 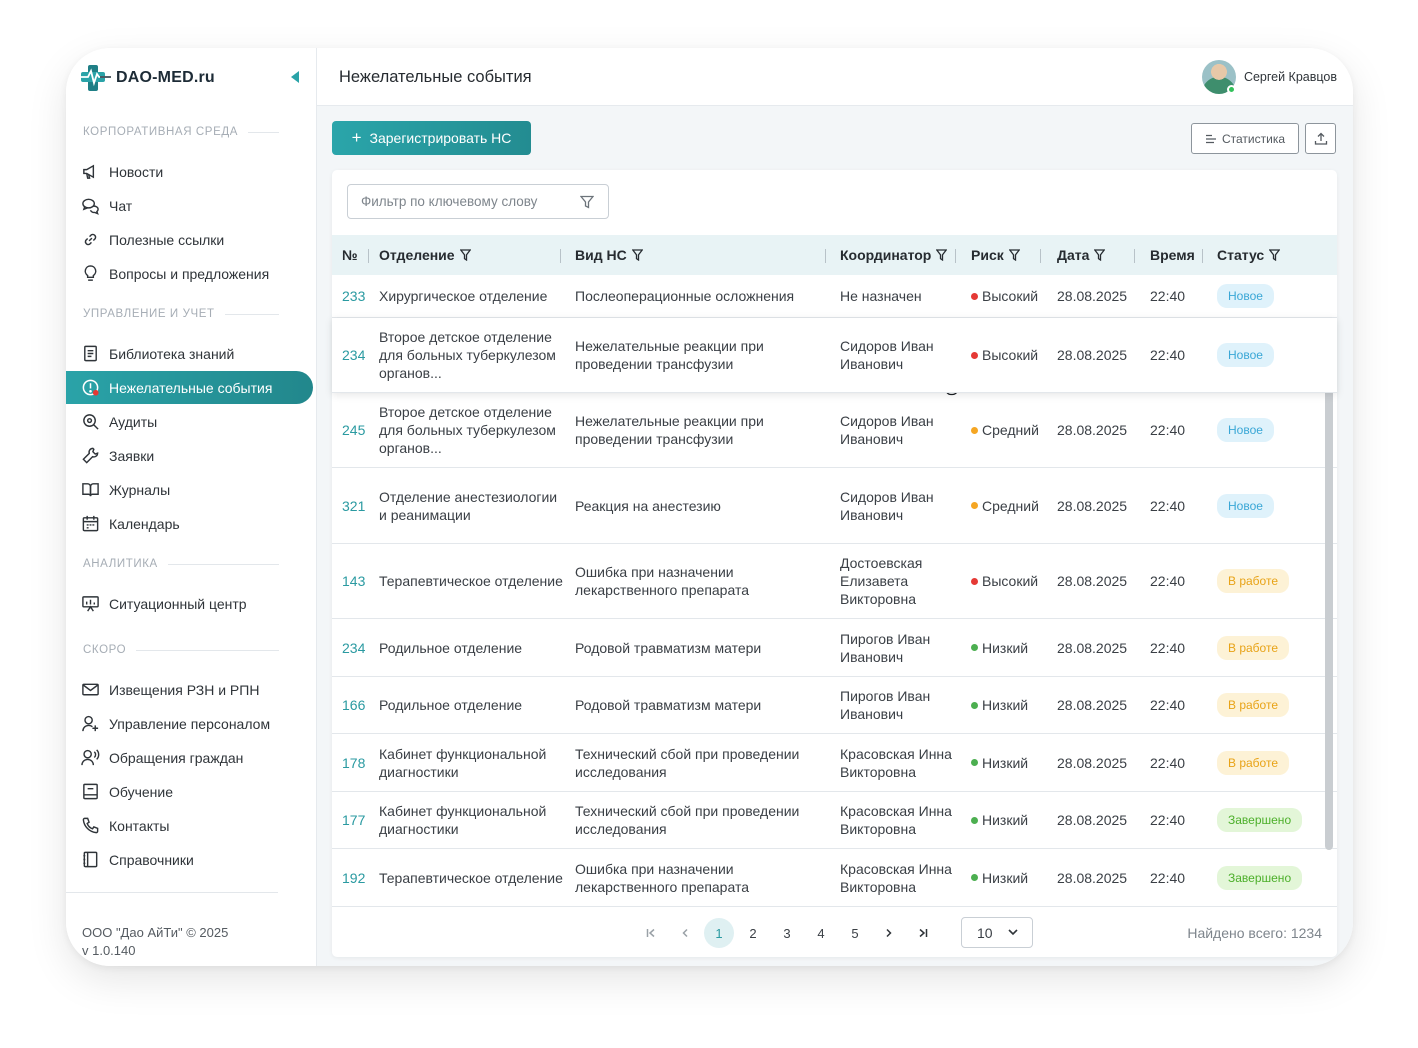 What do you see at coordinates (189, 239) in the screenshot?
I see `sidebar-item-links: Полезные ссылки` at bounding box center [189, 239].